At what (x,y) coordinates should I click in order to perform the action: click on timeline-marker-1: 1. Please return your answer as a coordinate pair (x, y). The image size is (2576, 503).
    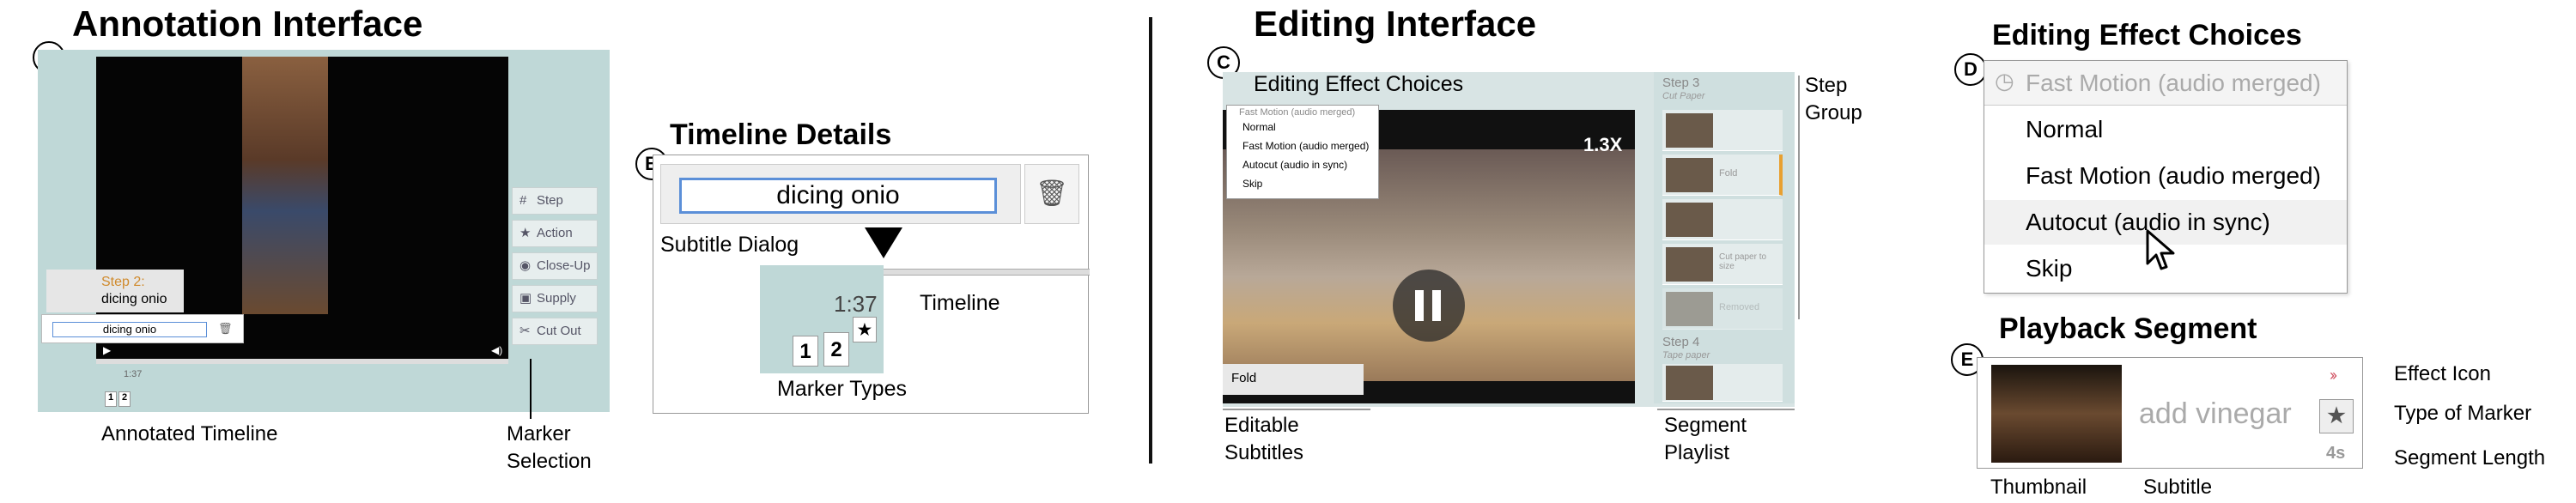
    Looking at the image, I should click on (806, 351).